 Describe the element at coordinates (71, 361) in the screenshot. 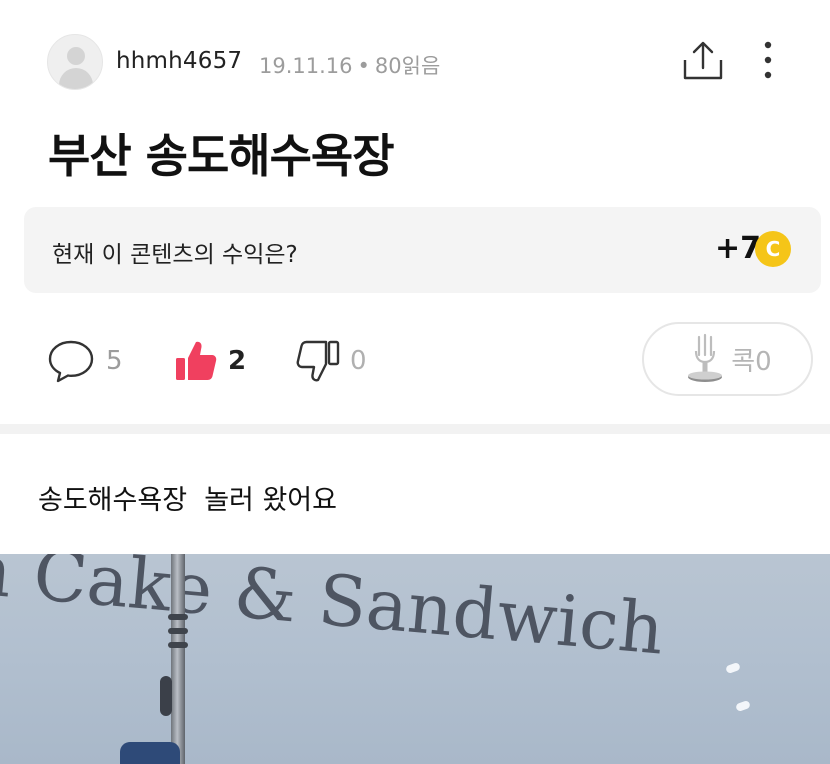

I see `comment-icon` at that location.